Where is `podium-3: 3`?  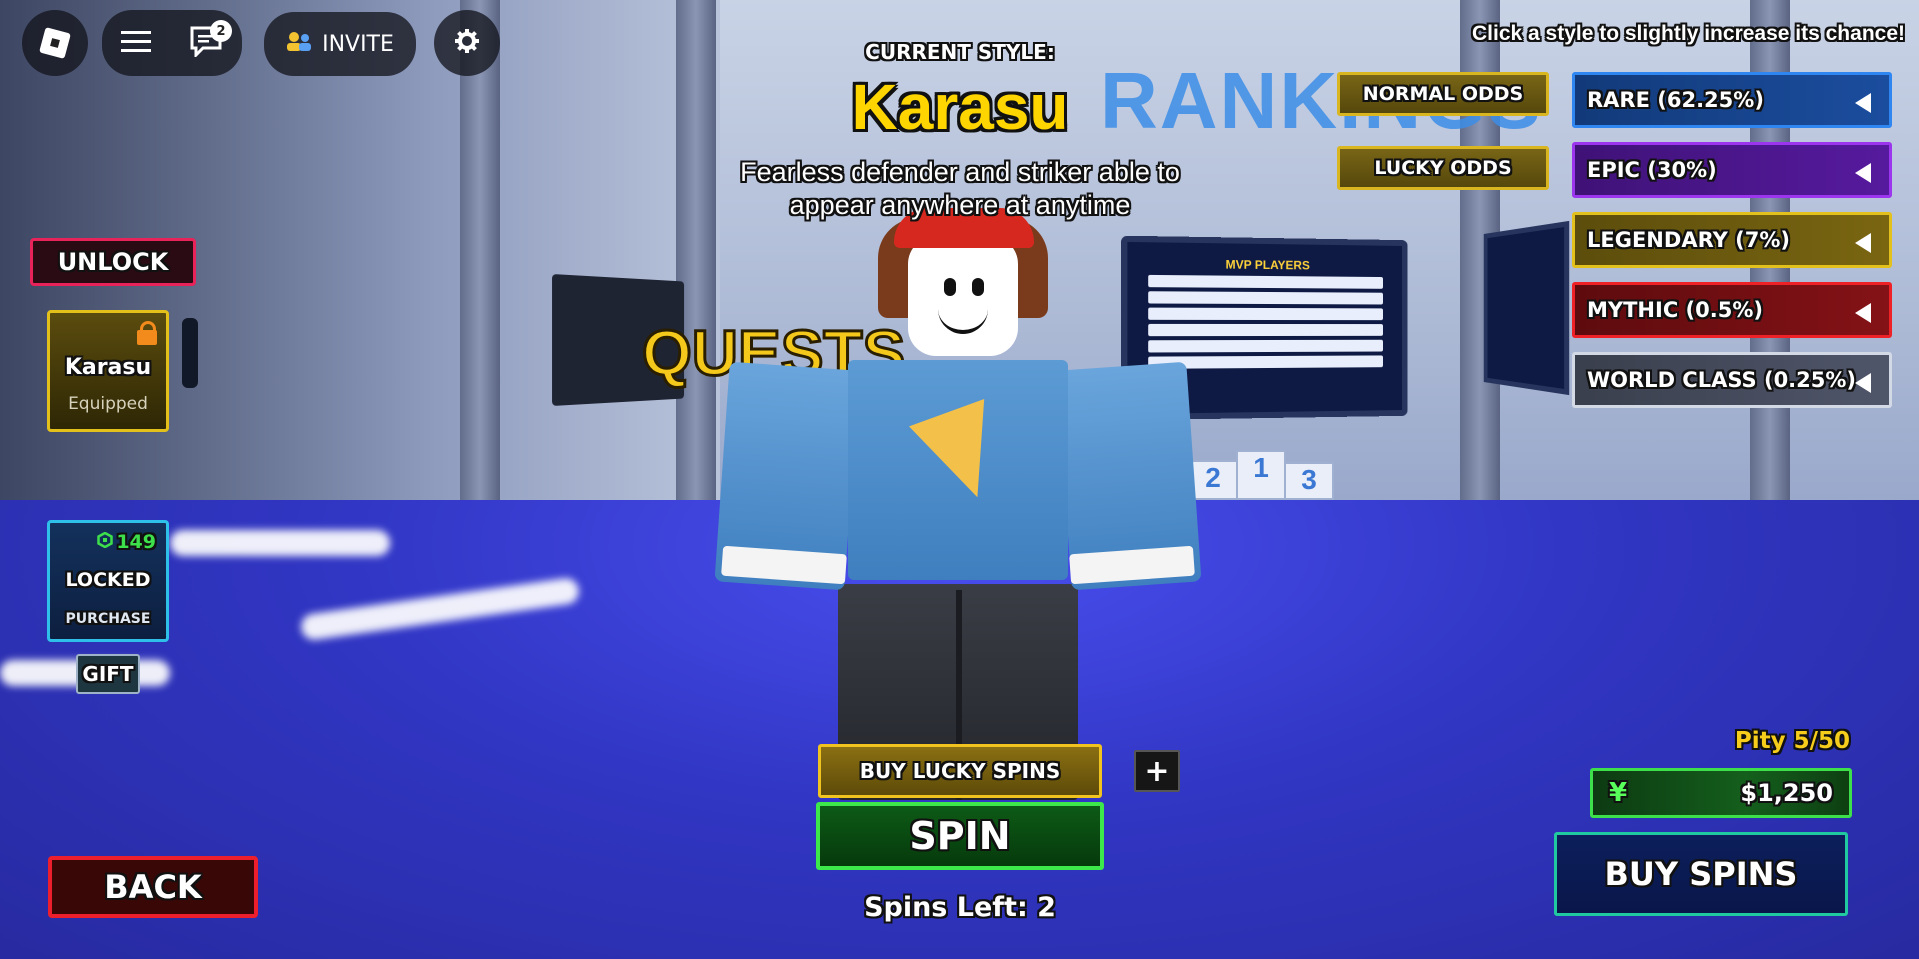 podium-3: 3 is located at coordinates (1309, 481).